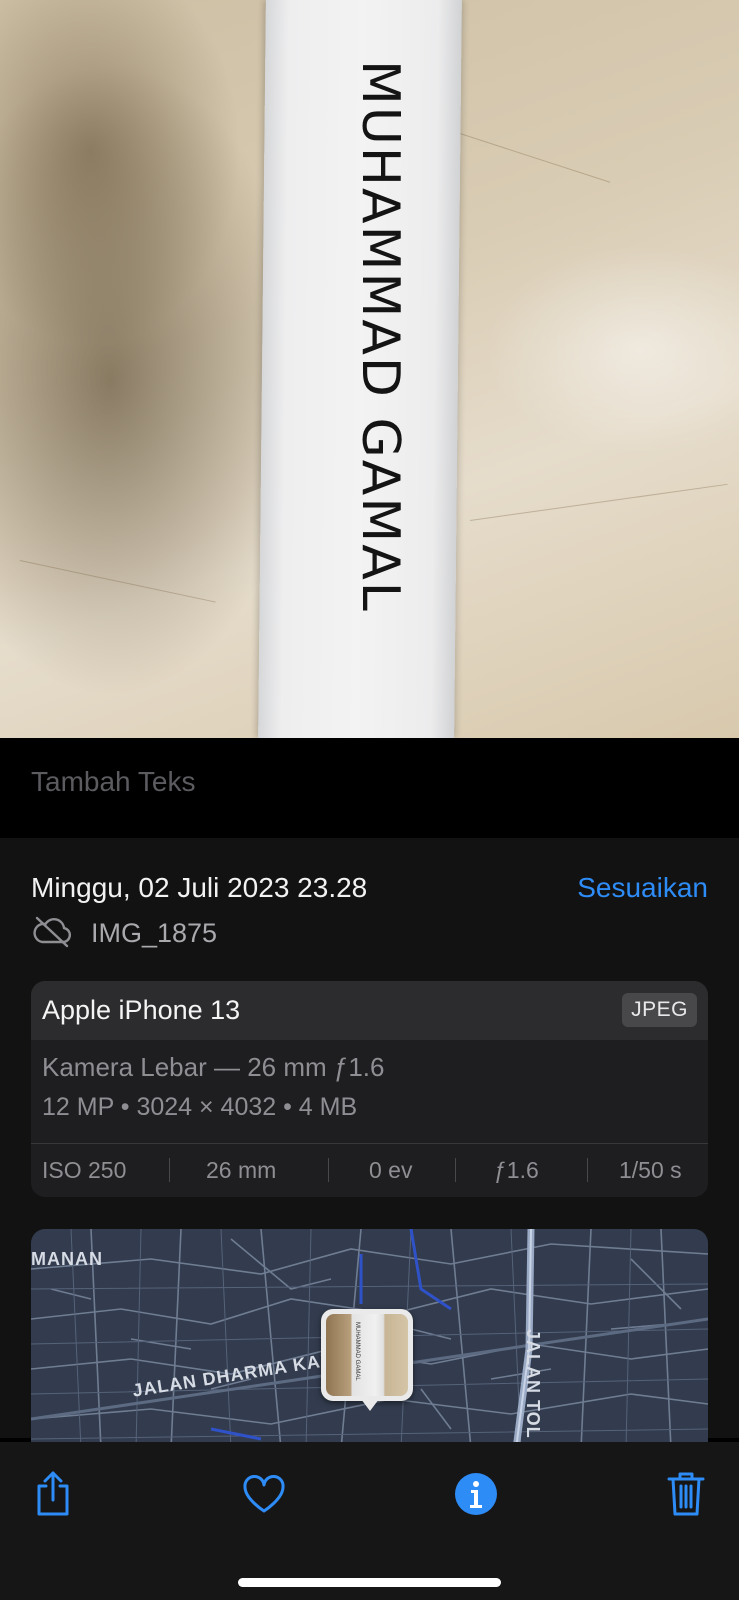  What do you see at coordinates (369, 1582) in the screenshot?
I see `home-indicator` at bounding box center [369, 1582].